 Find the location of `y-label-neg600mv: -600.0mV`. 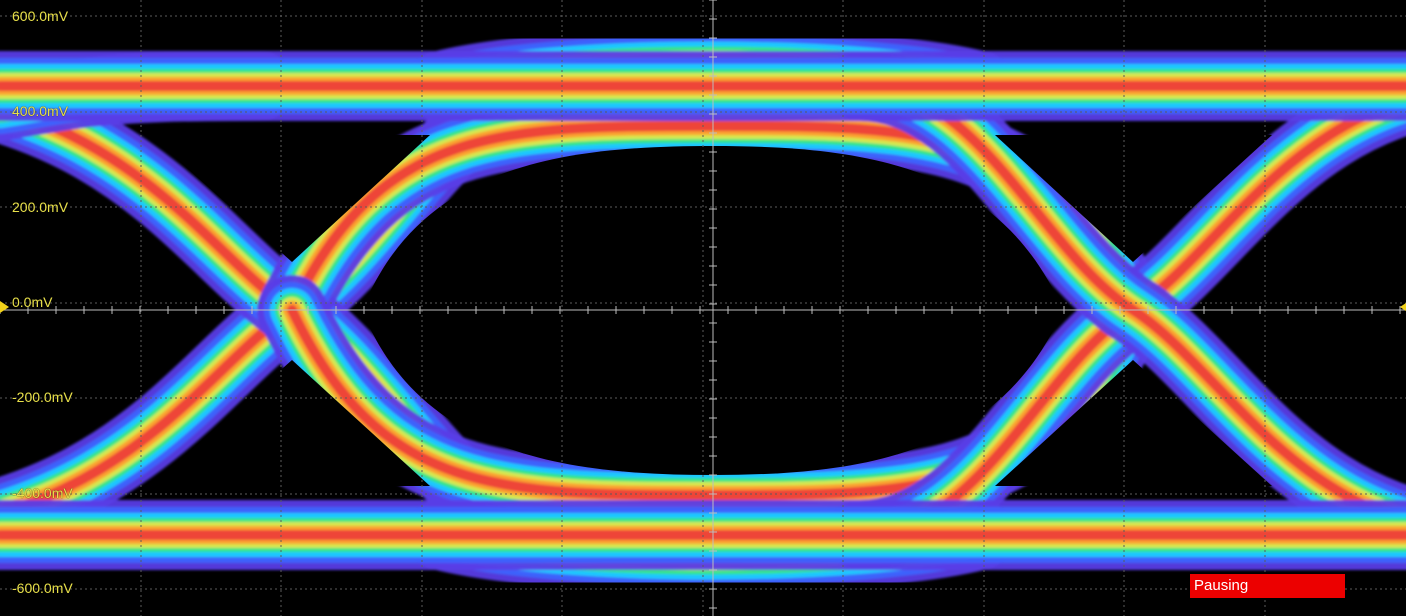

y-label-neg600mv: -600.0mV is located at coordinates (42, 588).